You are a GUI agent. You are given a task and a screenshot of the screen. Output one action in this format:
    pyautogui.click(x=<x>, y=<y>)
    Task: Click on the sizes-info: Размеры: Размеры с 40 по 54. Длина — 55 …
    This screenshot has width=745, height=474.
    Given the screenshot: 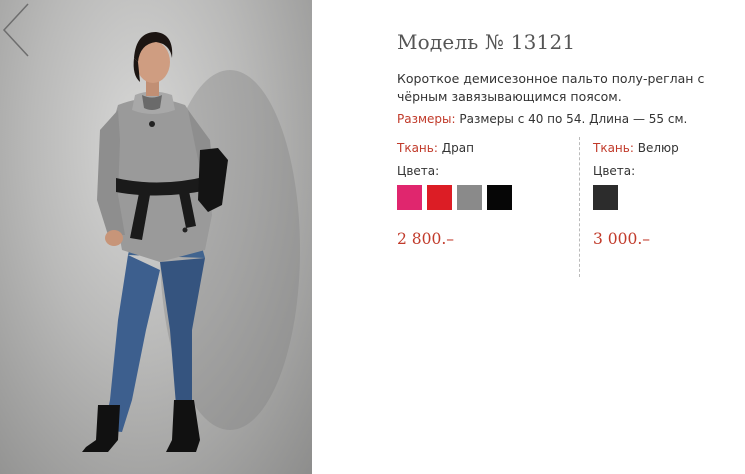 What is the action you would take?
    pyautogui.click(x=542, y=119)
    